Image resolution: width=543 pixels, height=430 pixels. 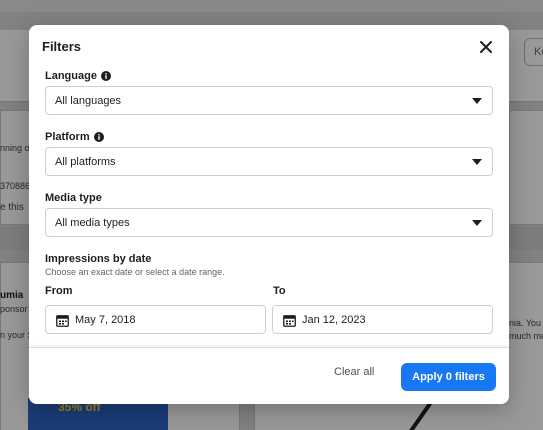 What do you see at coordinates (269, 222) in the screenshot?
I see `media-type-select: All media types` at bounding box center [269, 222].